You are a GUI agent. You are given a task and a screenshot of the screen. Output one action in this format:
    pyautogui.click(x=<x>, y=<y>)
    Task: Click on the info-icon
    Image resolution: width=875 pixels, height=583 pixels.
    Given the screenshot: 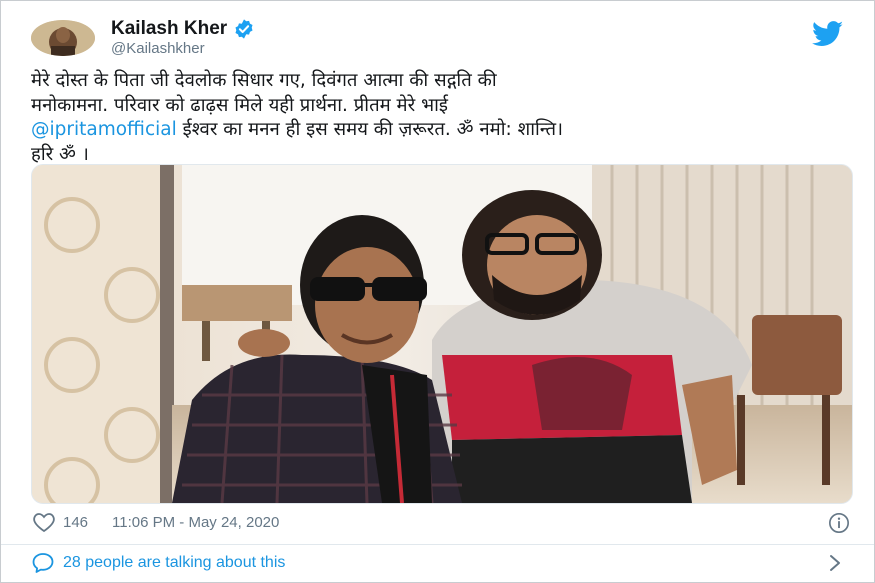 What is the action you would take?
    pyautogui.click(x=839, y=523)
    